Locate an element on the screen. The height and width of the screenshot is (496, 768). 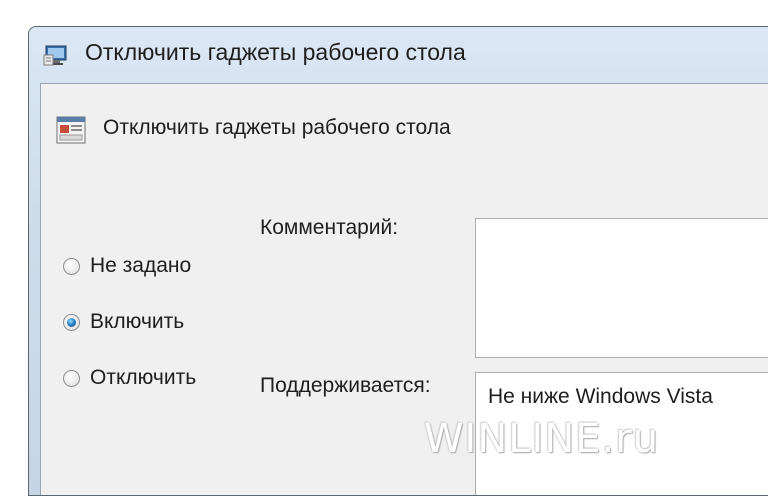
supported-label: Поддерживается: is located at coordinates (345, 385).